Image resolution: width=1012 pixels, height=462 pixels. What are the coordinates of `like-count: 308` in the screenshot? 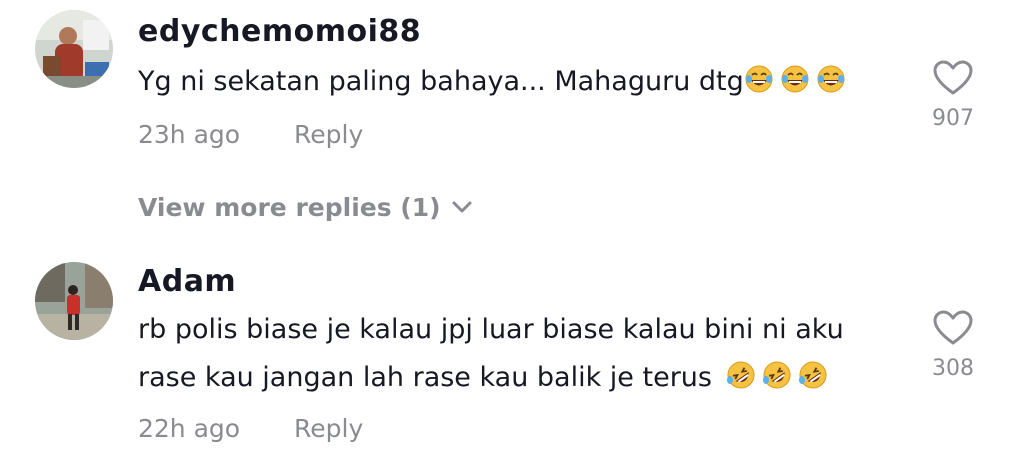 It's located at (953, 368).